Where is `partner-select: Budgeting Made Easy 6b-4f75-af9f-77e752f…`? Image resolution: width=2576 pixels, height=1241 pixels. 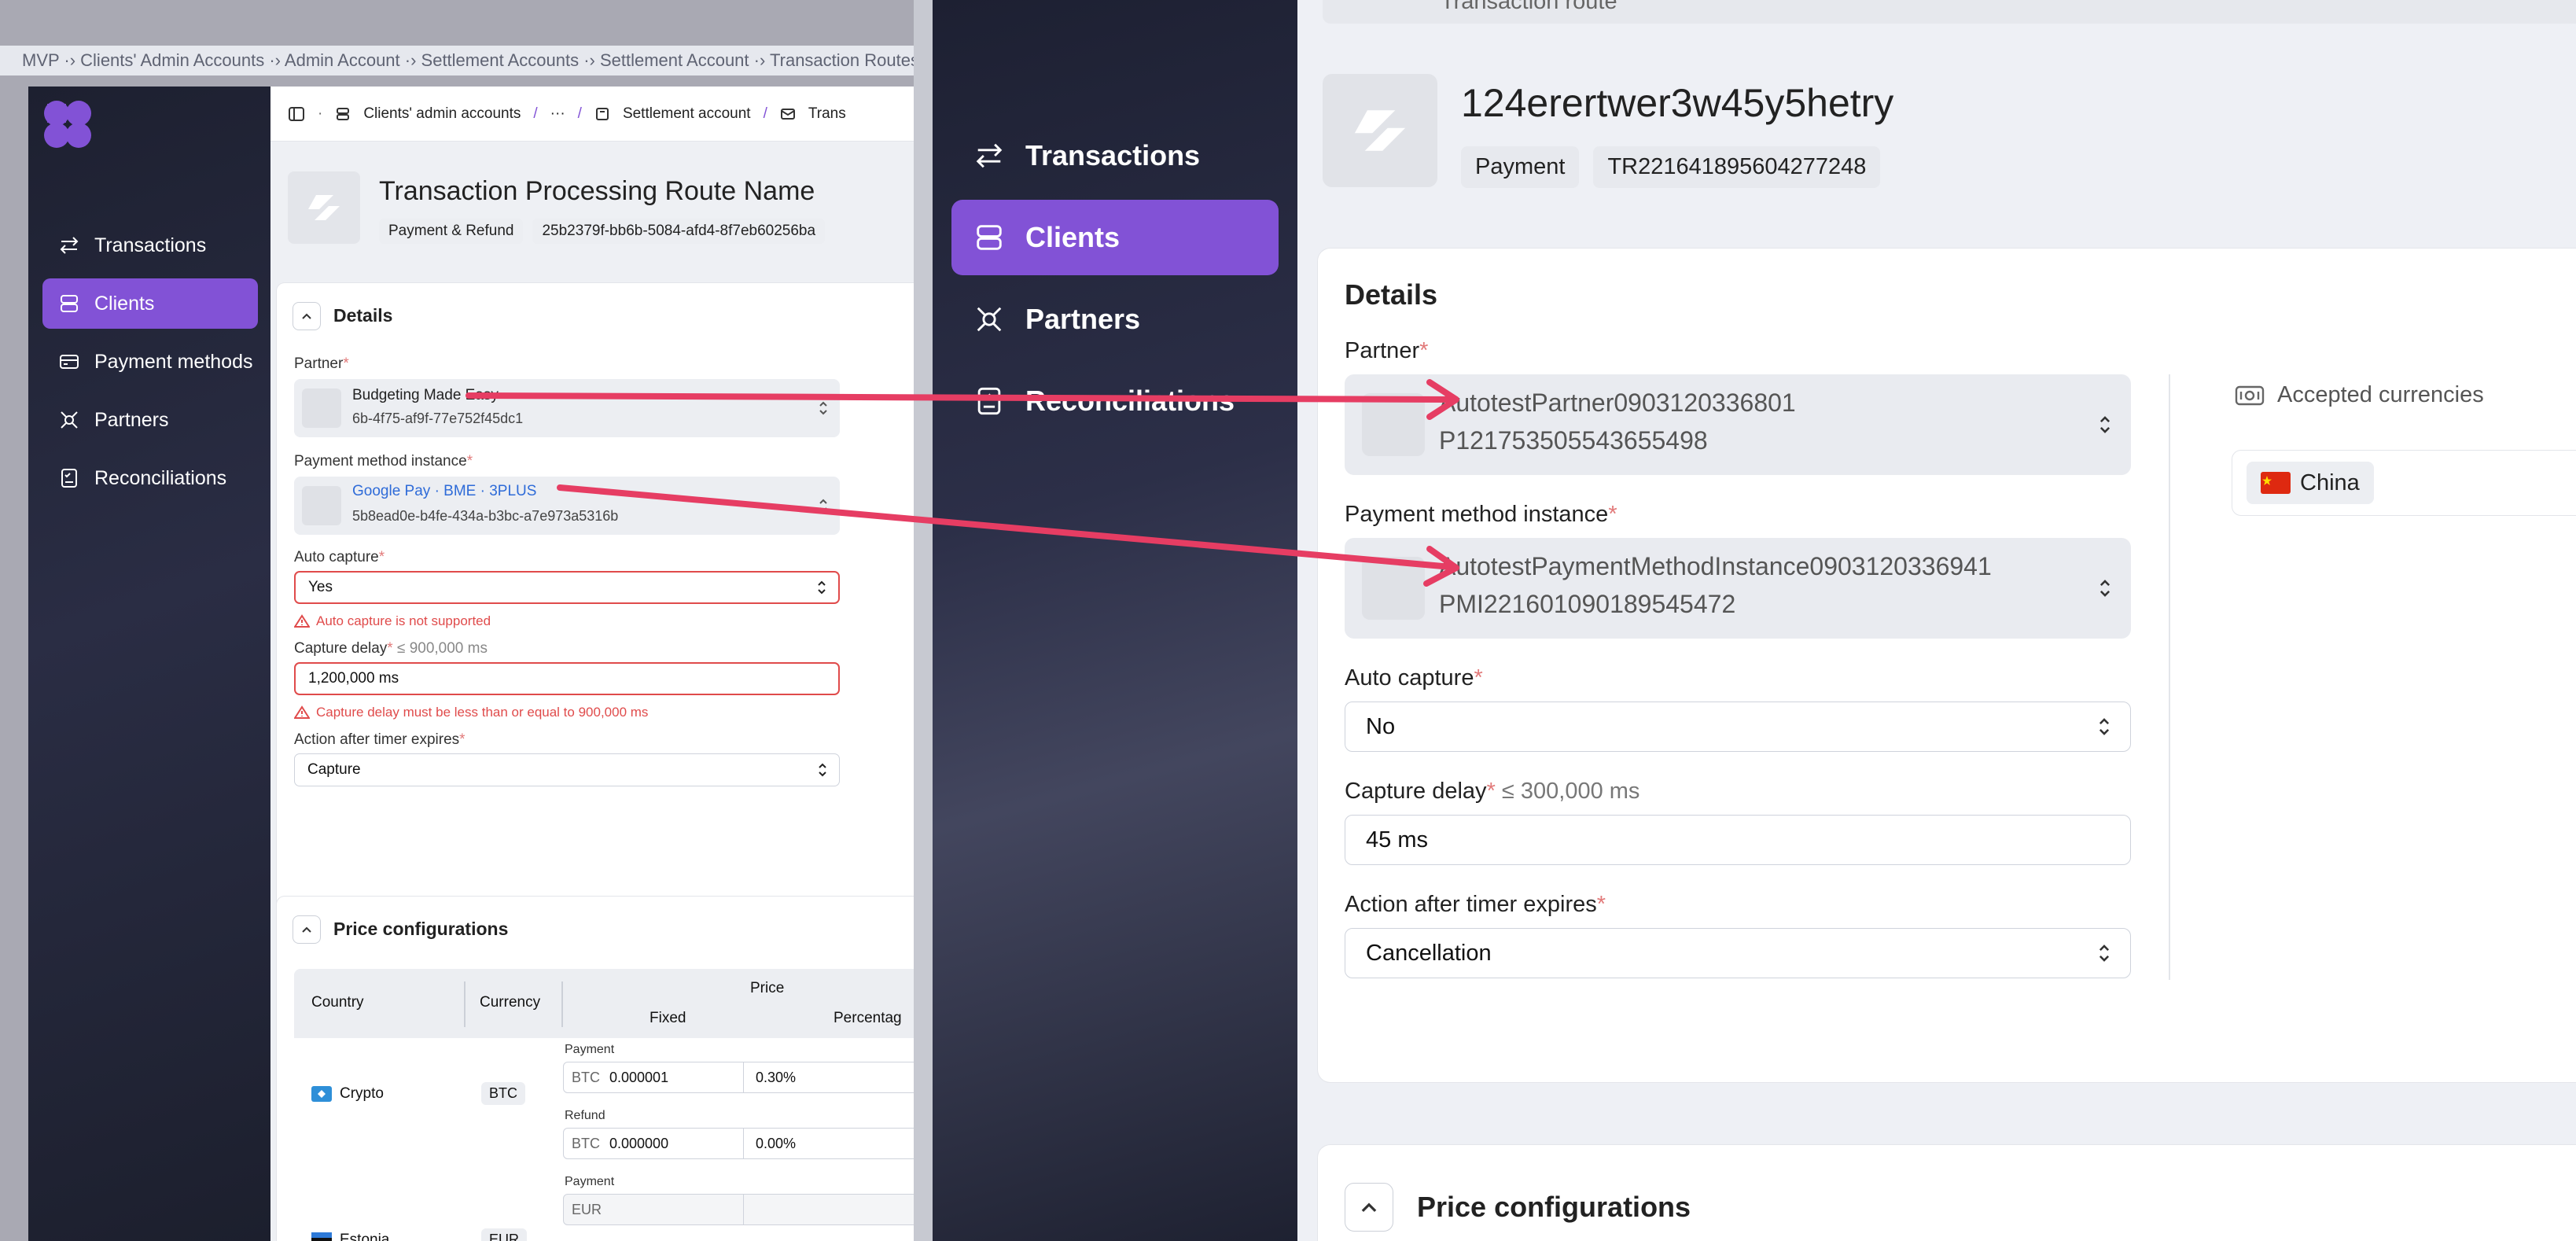 partner-select: Budgeting Made Easy 6b-4f75-af9f-77e752f… is located at coordinates (567, 408).